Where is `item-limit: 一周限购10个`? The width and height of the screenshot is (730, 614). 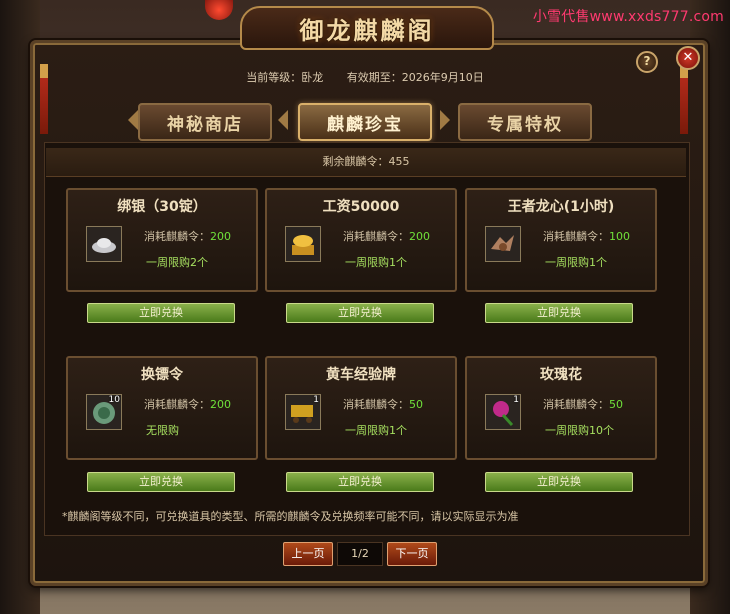 item-limit: 一周限购10个 is located at coordinates (579, 430).